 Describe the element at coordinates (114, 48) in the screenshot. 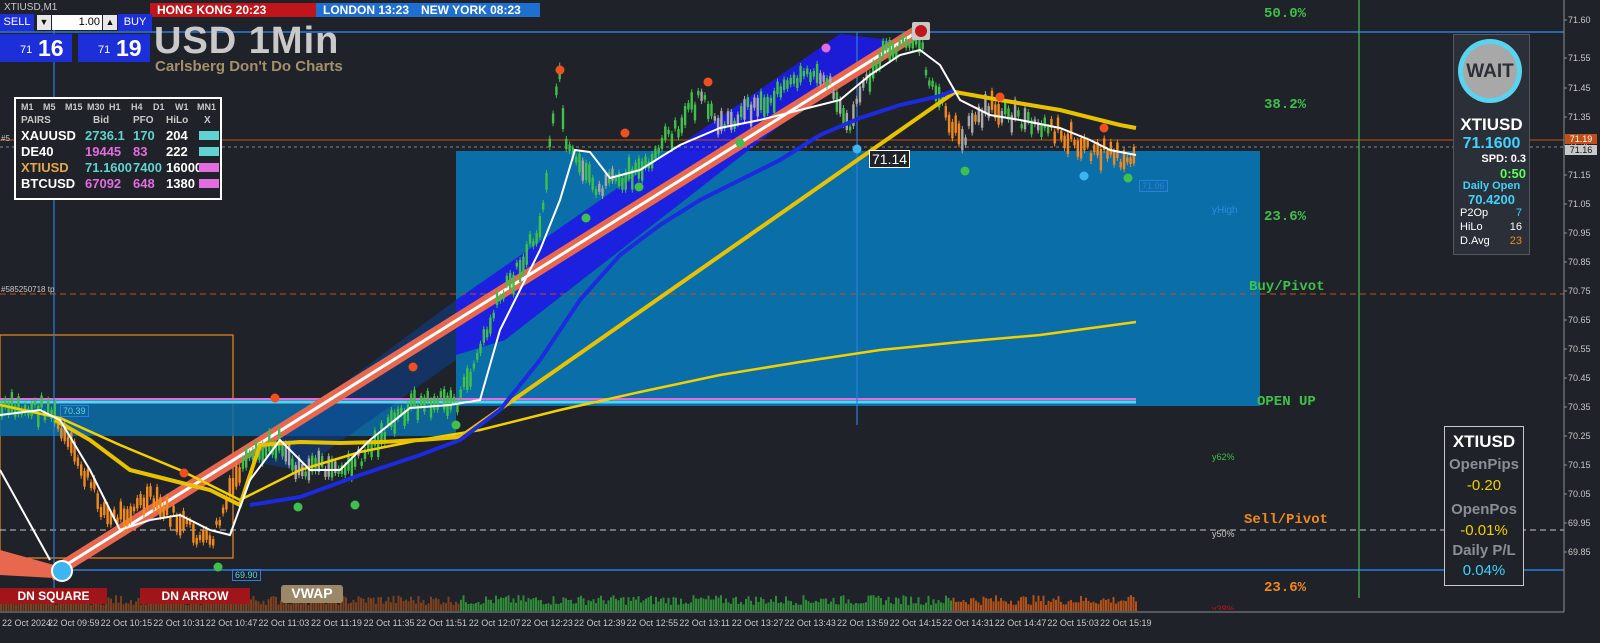

I see `buy-price-box: 71 19` at that location.